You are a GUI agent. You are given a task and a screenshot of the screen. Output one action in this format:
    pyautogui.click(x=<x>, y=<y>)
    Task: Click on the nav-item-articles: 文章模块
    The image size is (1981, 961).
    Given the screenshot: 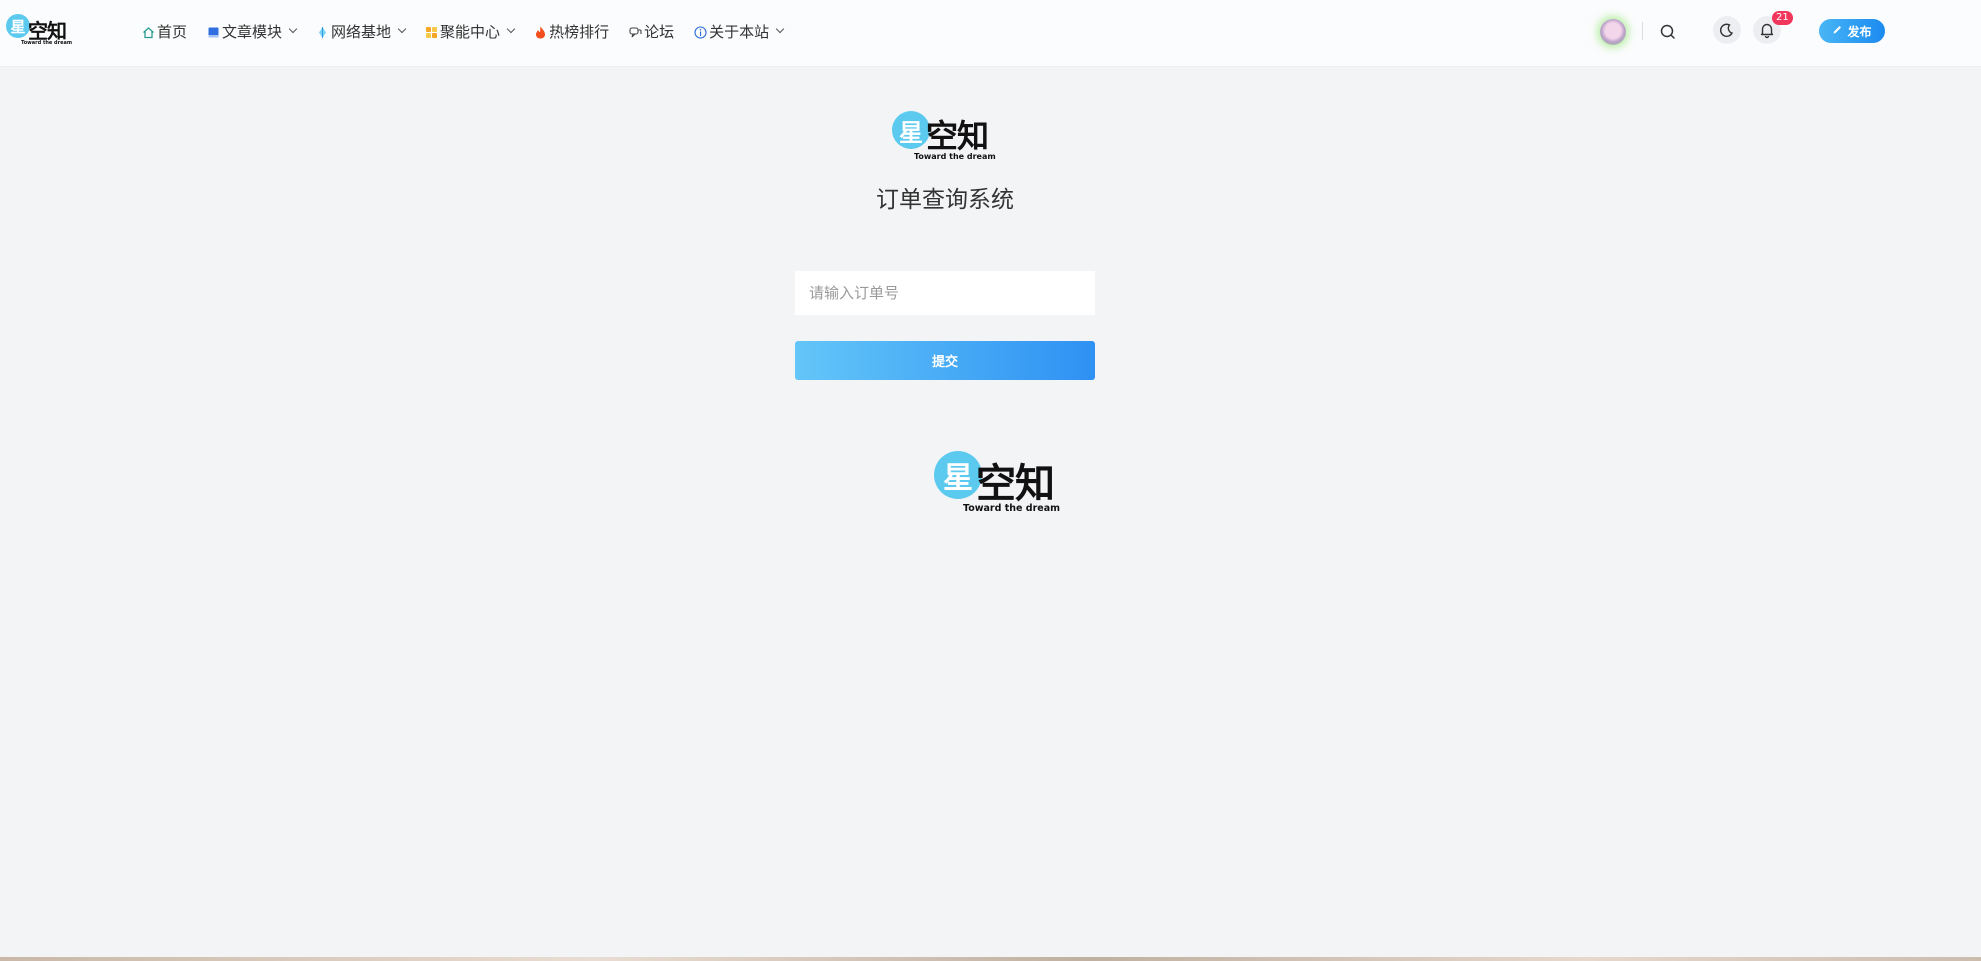 What is the action you would take?
    pyautogui.click(x=252, y=31)
    